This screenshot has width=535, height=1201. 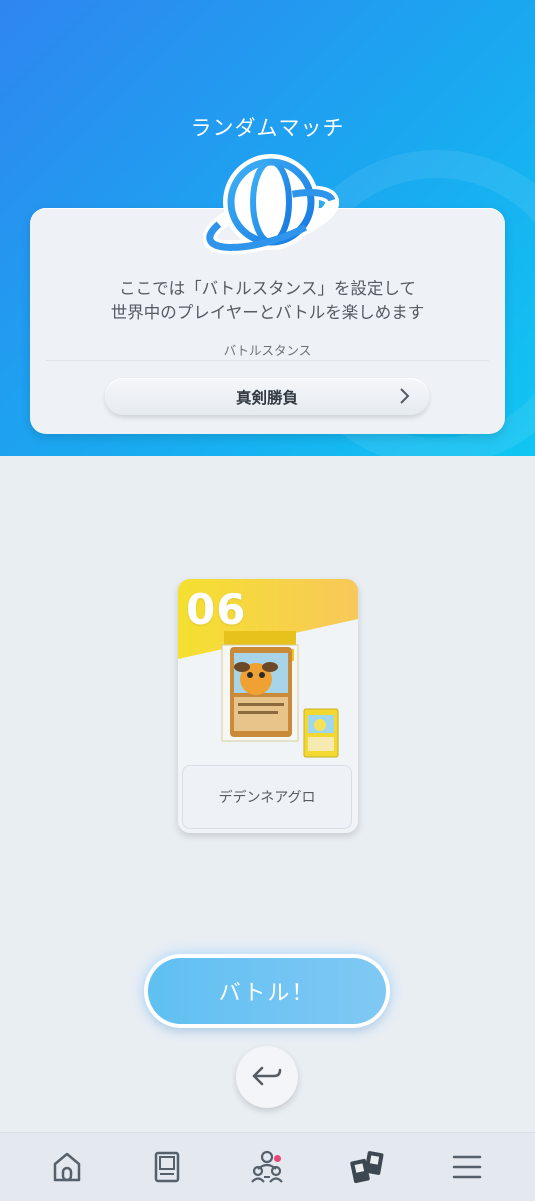 What do you see at coordinates (267, 128) in the screenshot?
I see `page-title: ランダムマッチ` at bounding box center [267, 128].